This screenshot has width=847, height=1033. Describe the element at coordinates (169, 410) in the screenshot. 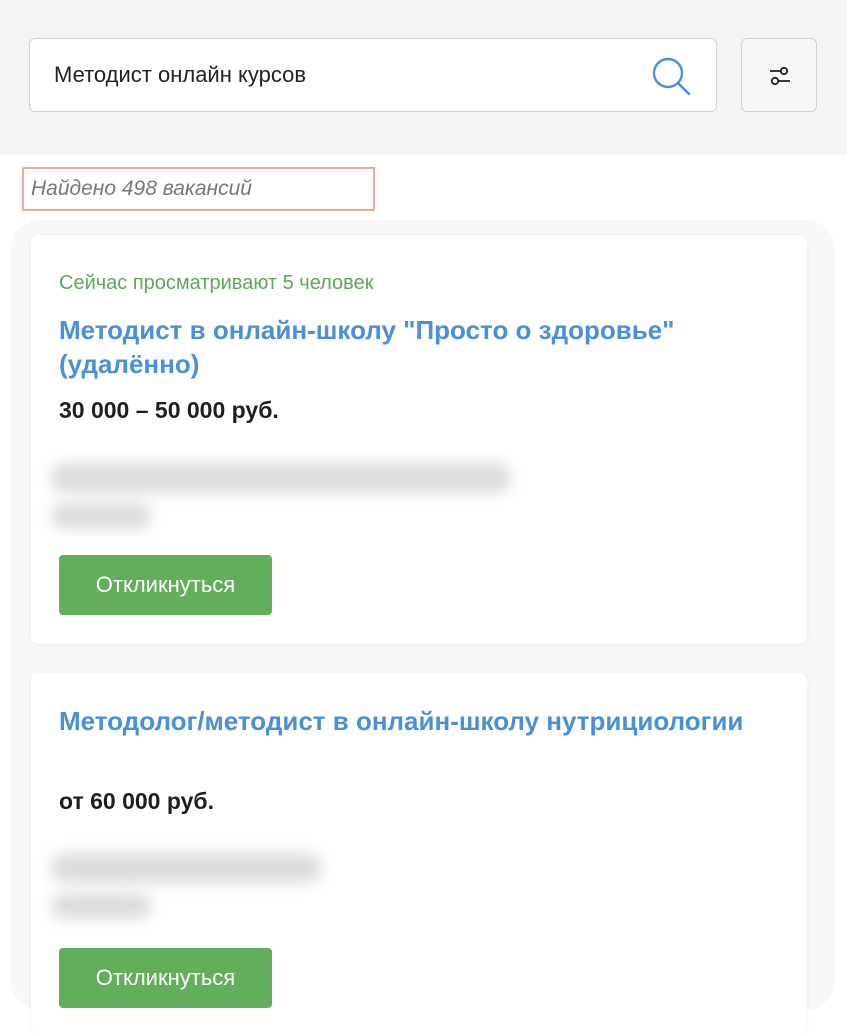

I see `vacancy-salary: 30 000 – 50 000 руб.` at that location.